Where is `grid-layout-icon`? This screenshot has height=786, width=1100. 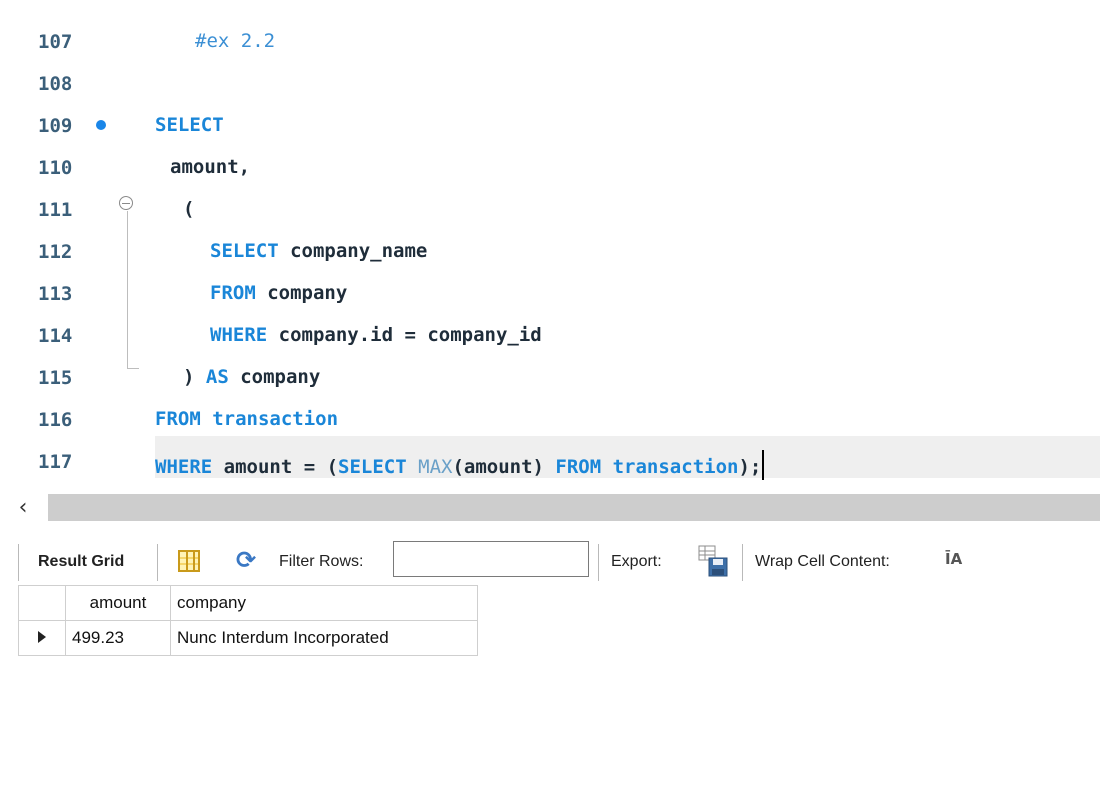
grid-layout-icon is located at coordinates (189, 561).